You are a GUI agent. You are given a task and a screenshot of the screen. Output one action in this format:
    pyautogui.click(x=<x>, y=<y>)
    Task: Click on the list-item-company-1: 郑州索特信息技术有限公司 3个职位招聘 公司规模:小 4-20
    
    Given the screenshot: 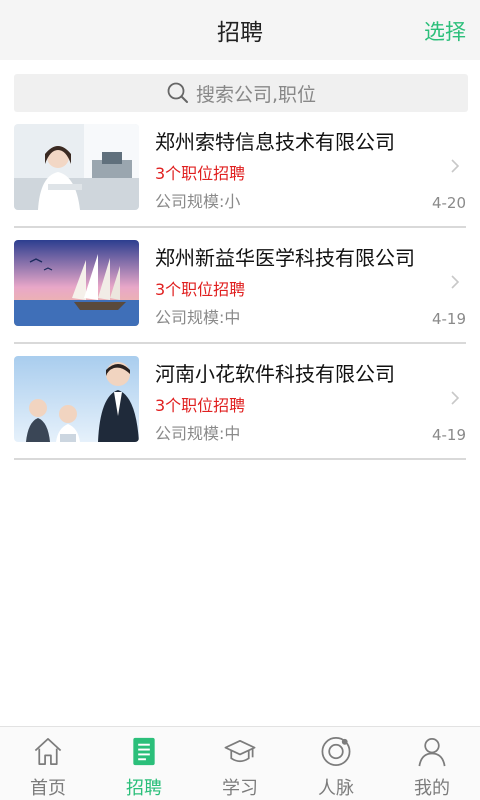 What is the action you would take?
    pyautogui.click(x=240, y=170)
    